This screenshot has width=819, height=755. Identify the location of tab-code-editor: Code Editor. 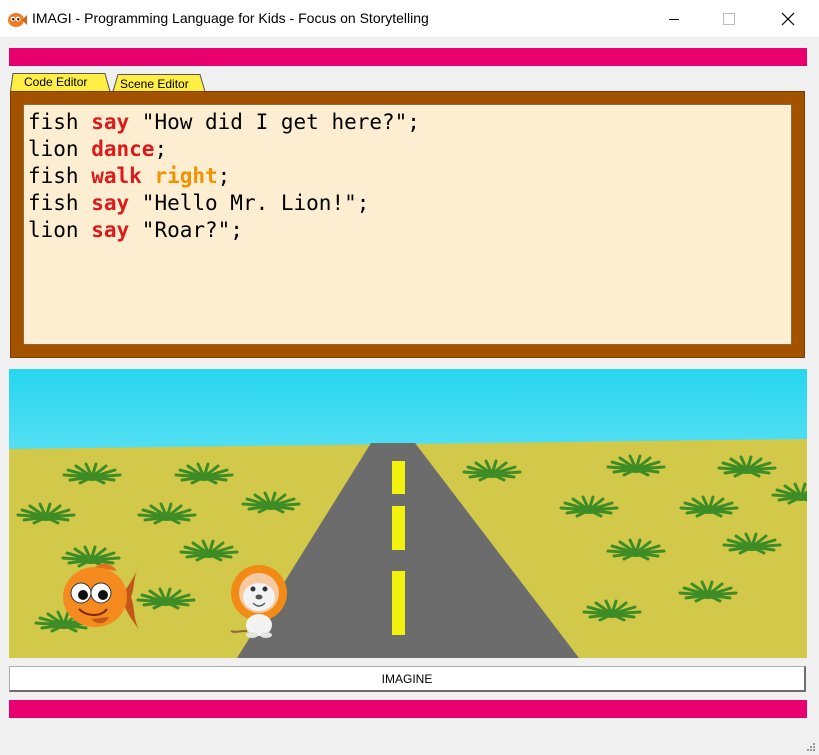
(55, 82).